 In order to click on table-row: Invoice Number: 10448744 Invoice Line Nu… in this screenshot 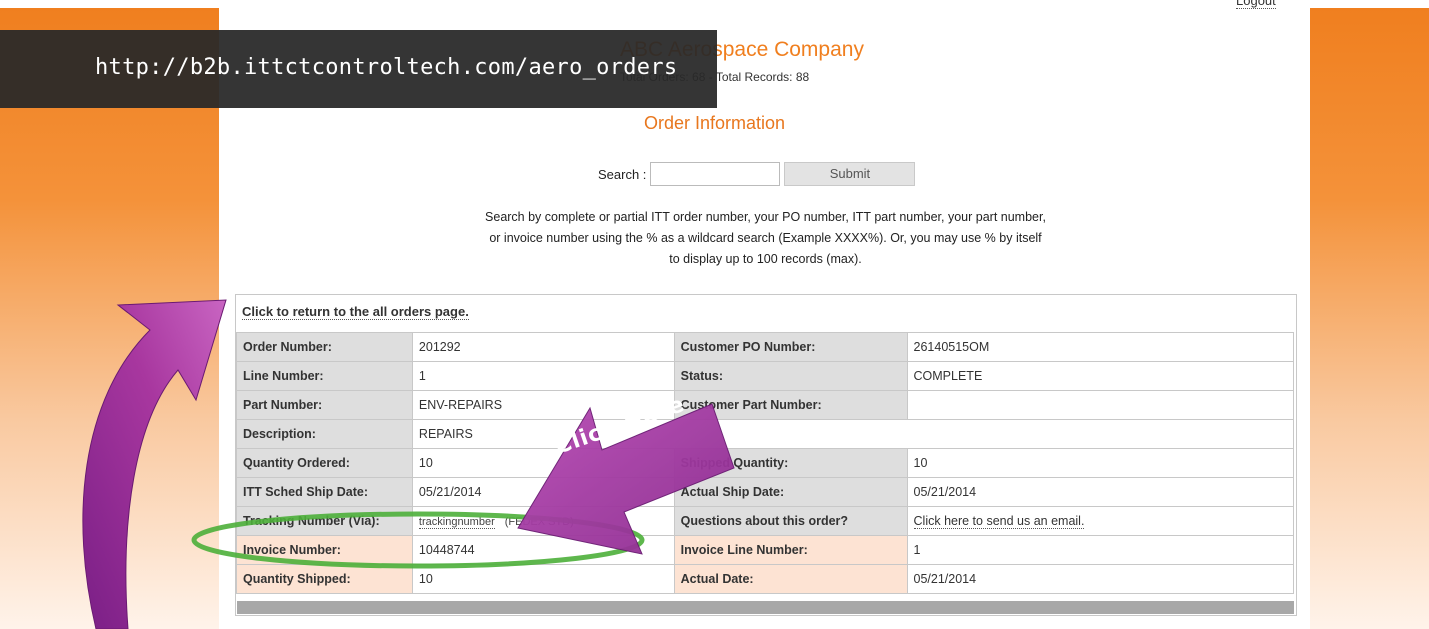, I will do `click(765, 550)`.